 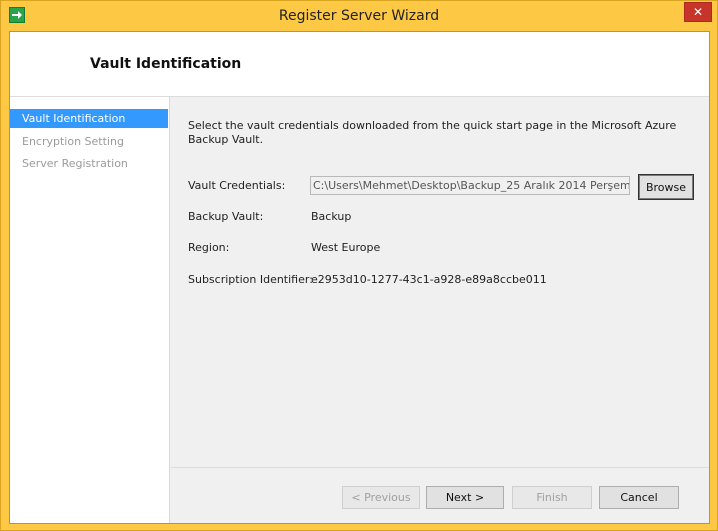 I want to click on sidebar-item-server-registration: Server Registration, so click(x=89, y=163).